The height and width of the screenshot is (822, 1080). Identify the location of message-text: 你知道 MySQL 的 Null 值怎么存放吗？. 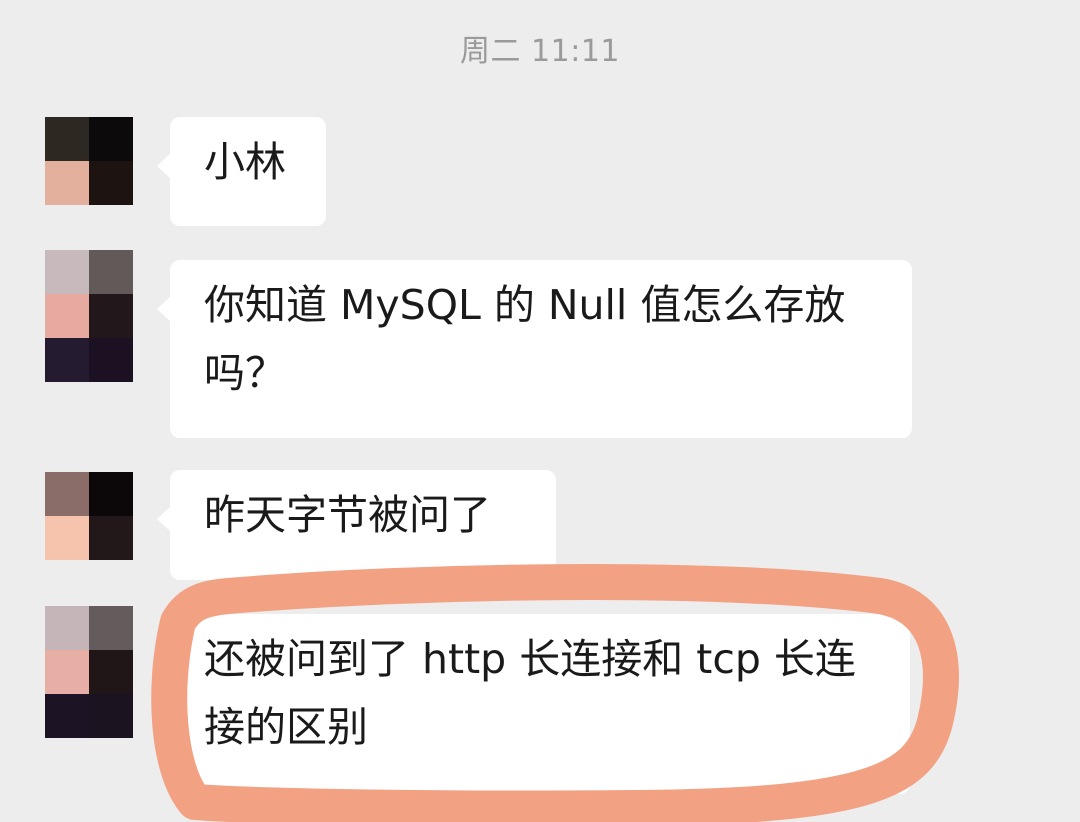
(525, 339).